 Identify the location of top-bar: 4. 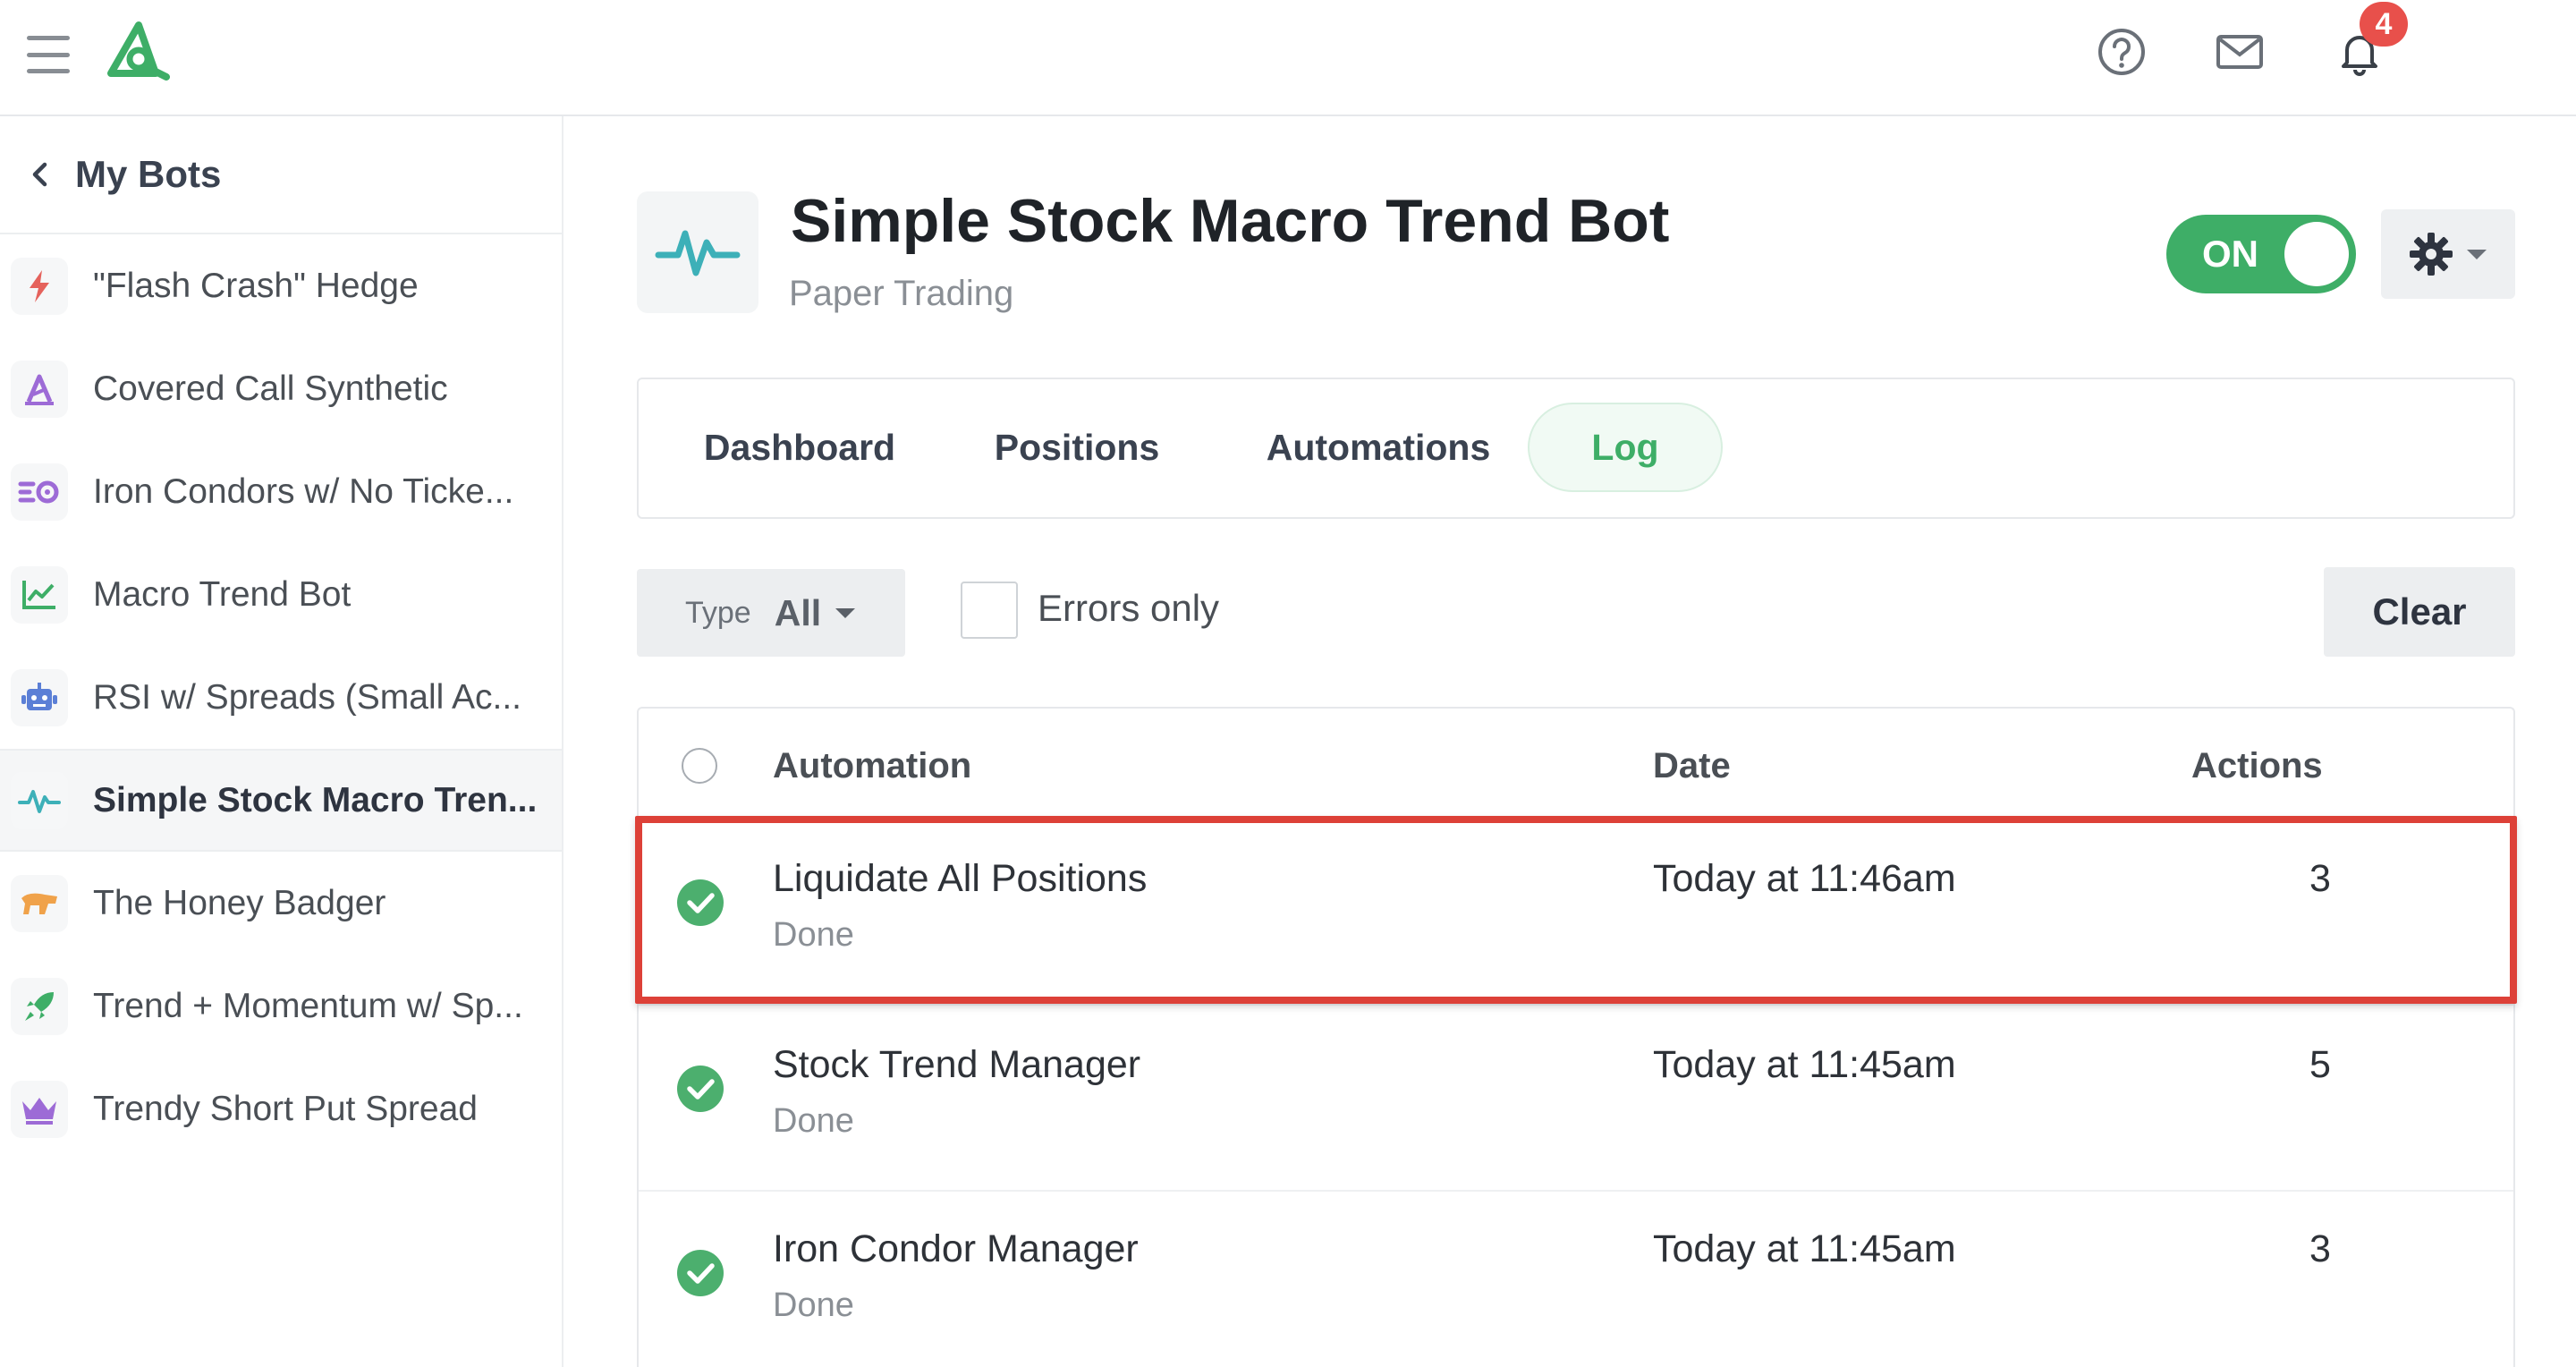
(1288, 58).